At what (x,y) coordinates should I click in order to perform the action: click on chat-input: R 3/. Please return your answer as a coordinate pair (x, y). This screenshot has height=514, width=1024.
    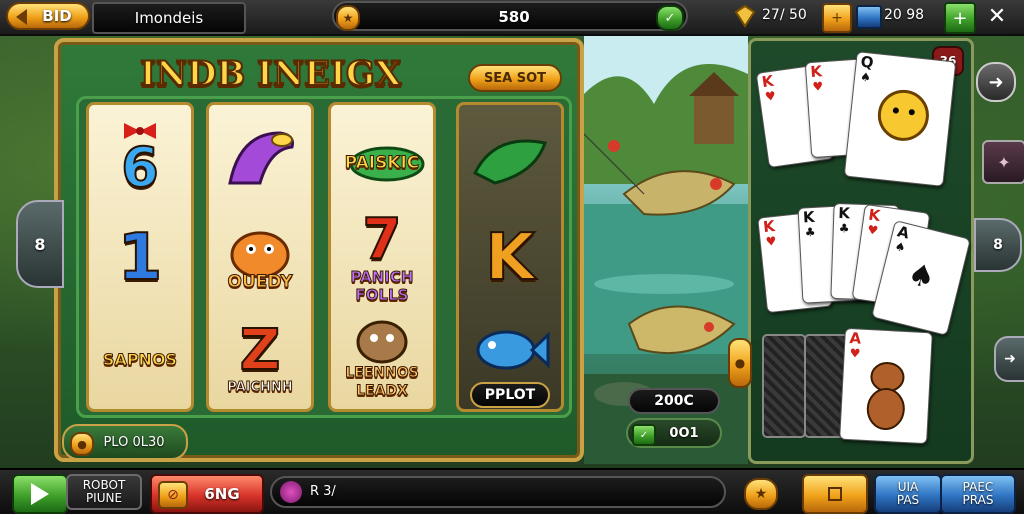
    Looking at the image, I should click on (498, 492).